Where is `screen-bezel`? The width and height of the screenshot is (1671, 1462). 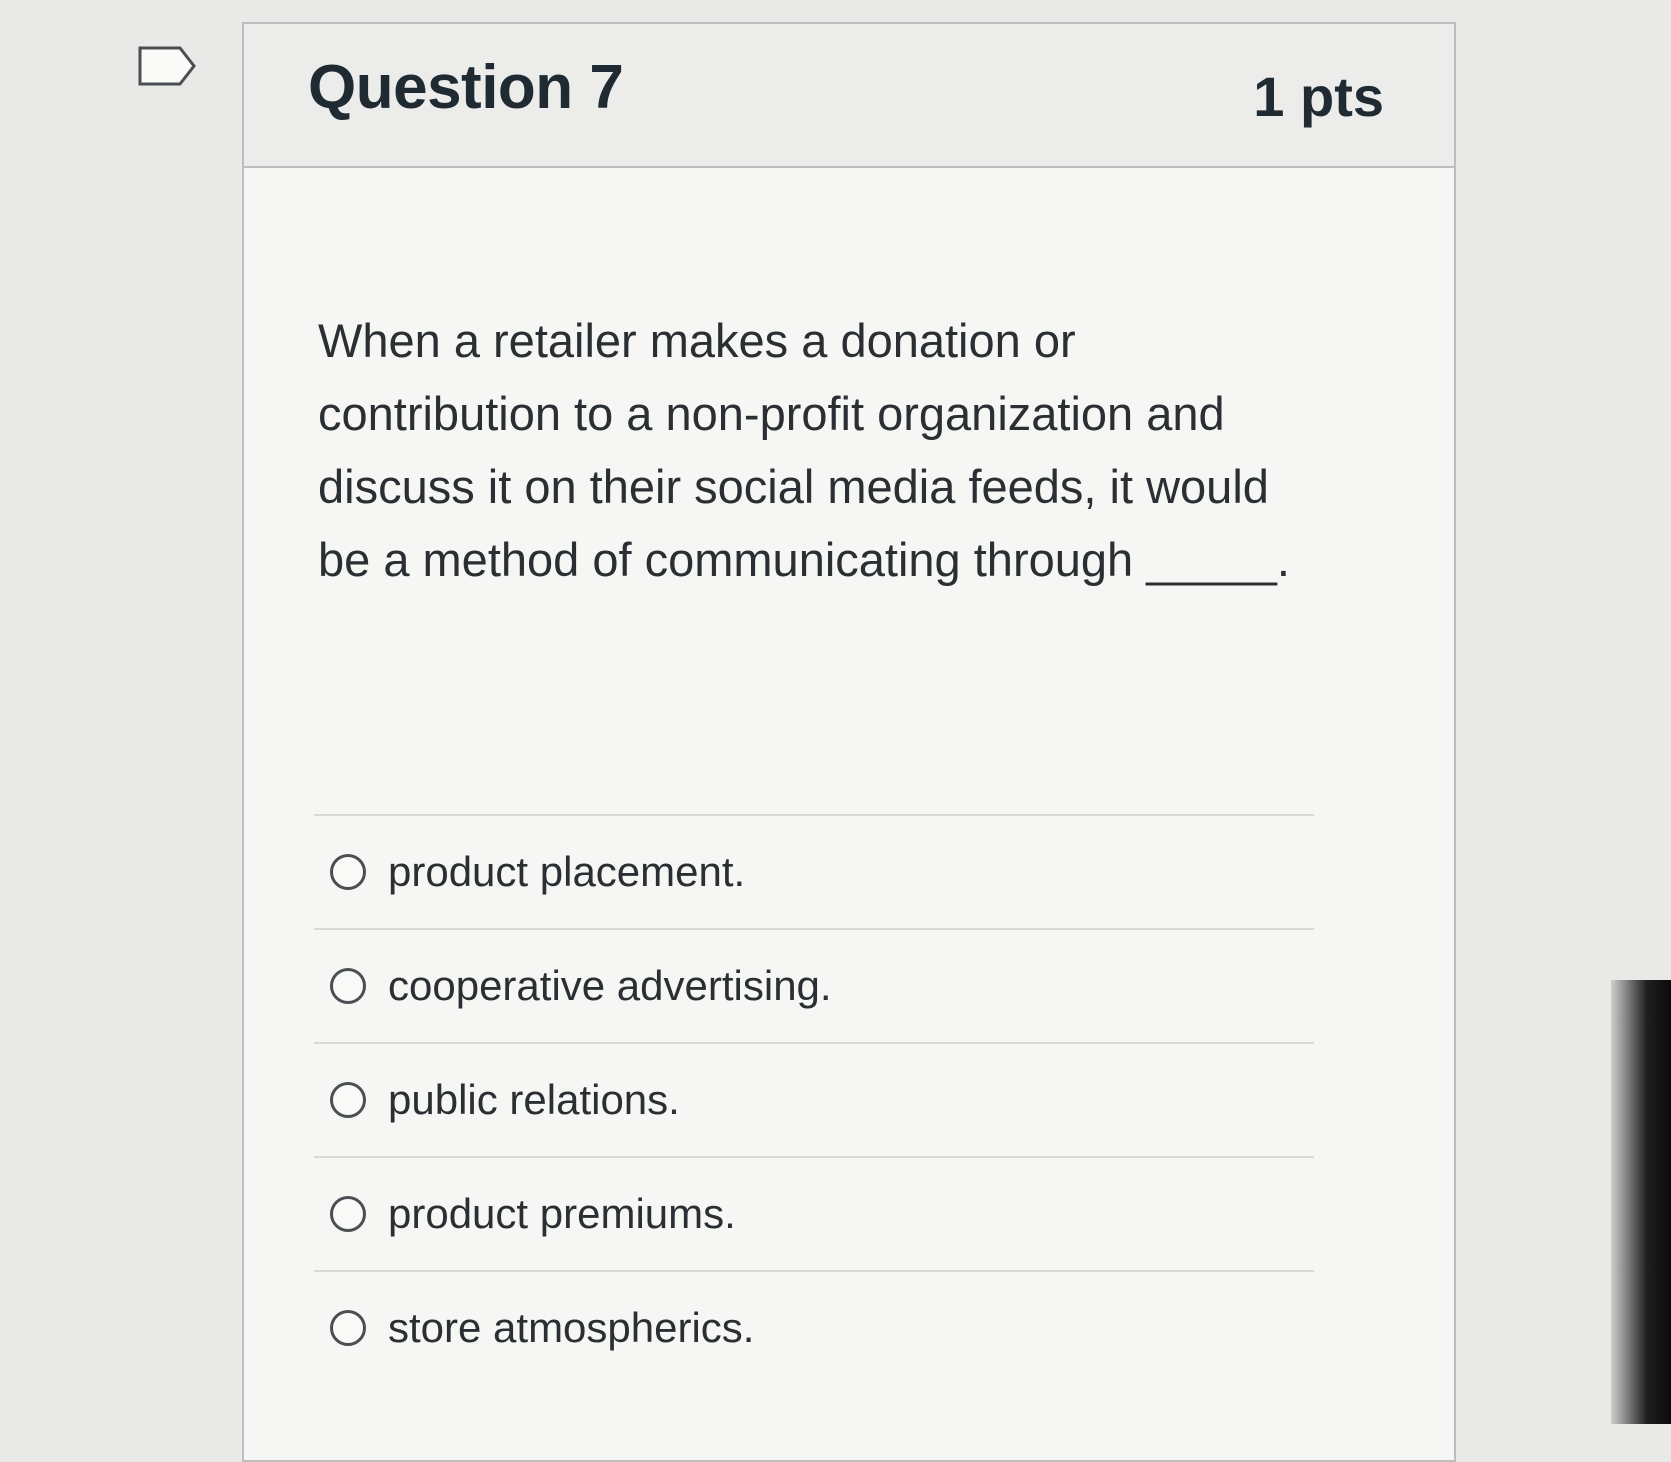
screen-bezel is located at coordinates (1641, 1202).